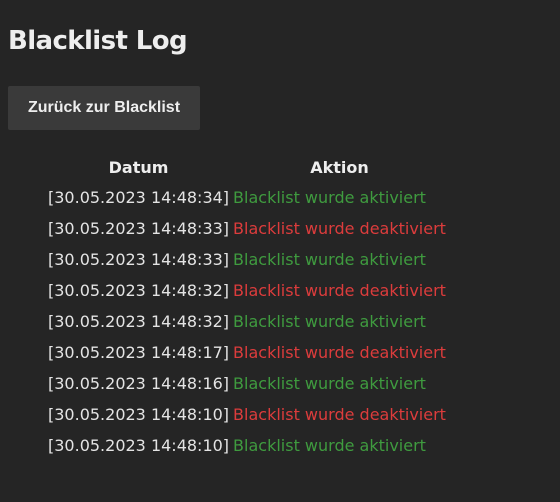 Image resolution: width=560 pixels, height=502 pixels. I want to click on column-header-datum: Datum, so click(138, 167).